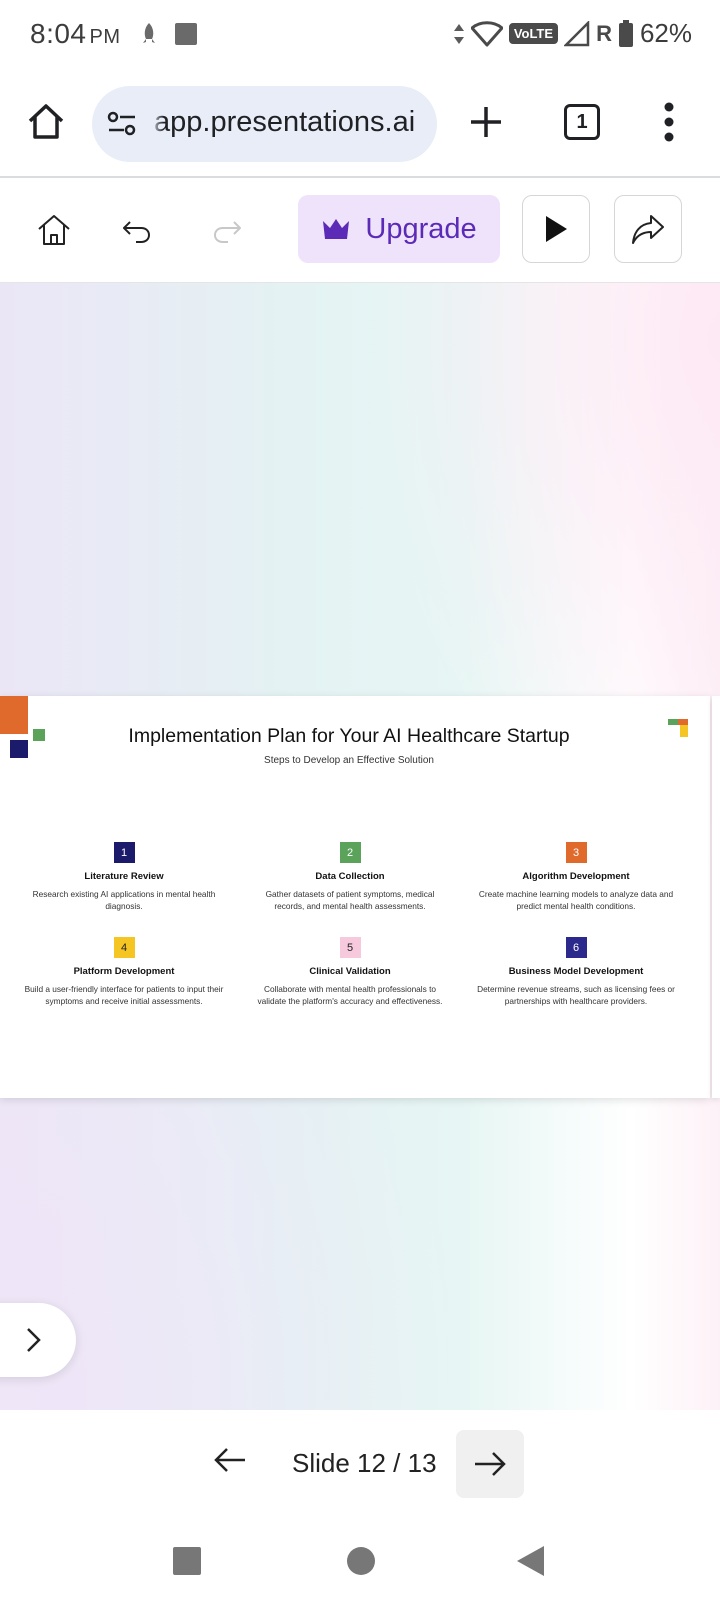 The image size is (720, 1600). I want to click on notification-icons, so click(169, 34).